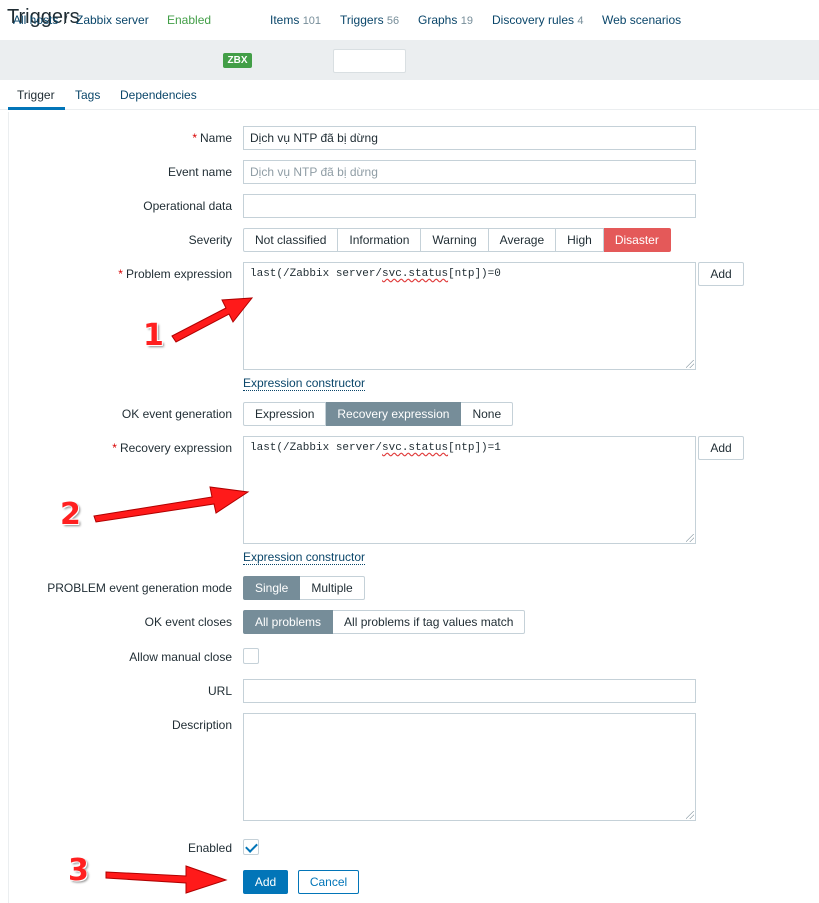  What do you see at coordinates (409, 60) in the screenshot?
I see `host-navigation` at bounding box center [409, 60].